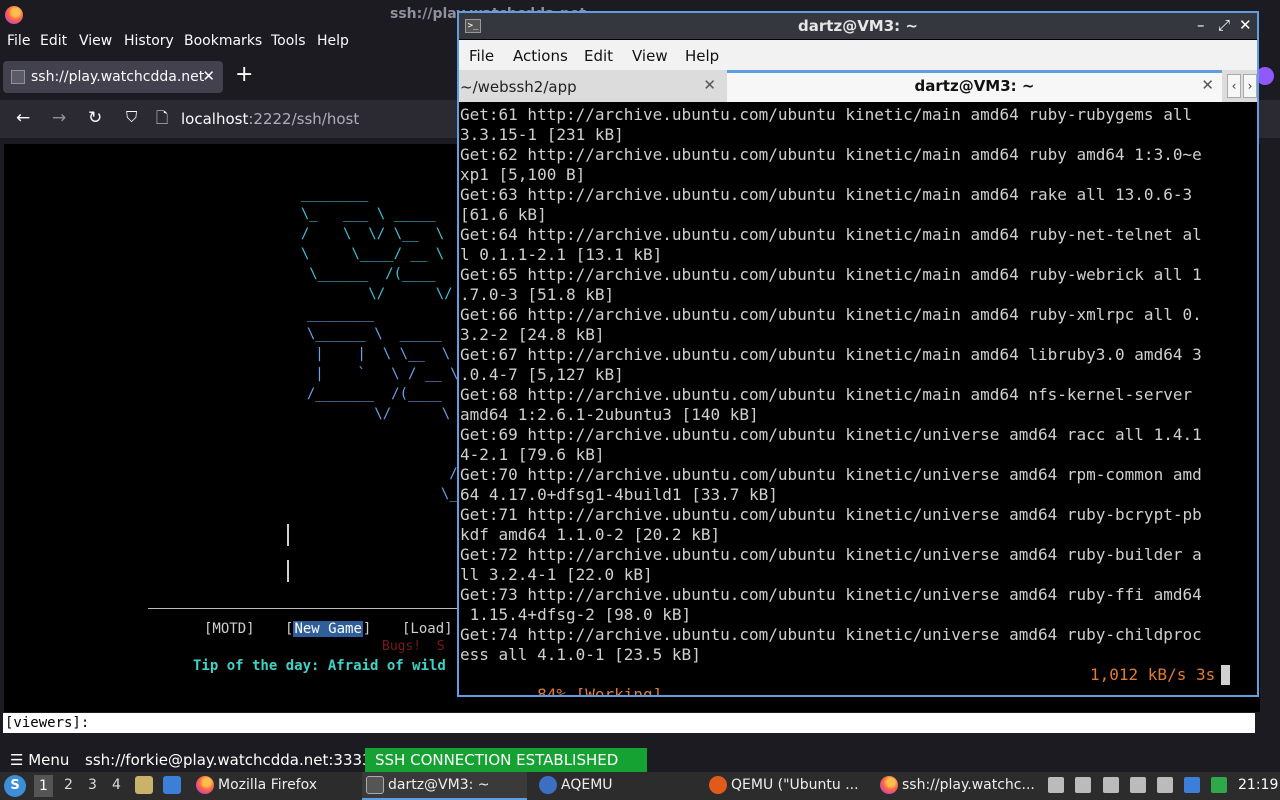 This screenshot has height=800, width=1280. I want to click on terminal-line: [61.6 kB], so click(503, 214).